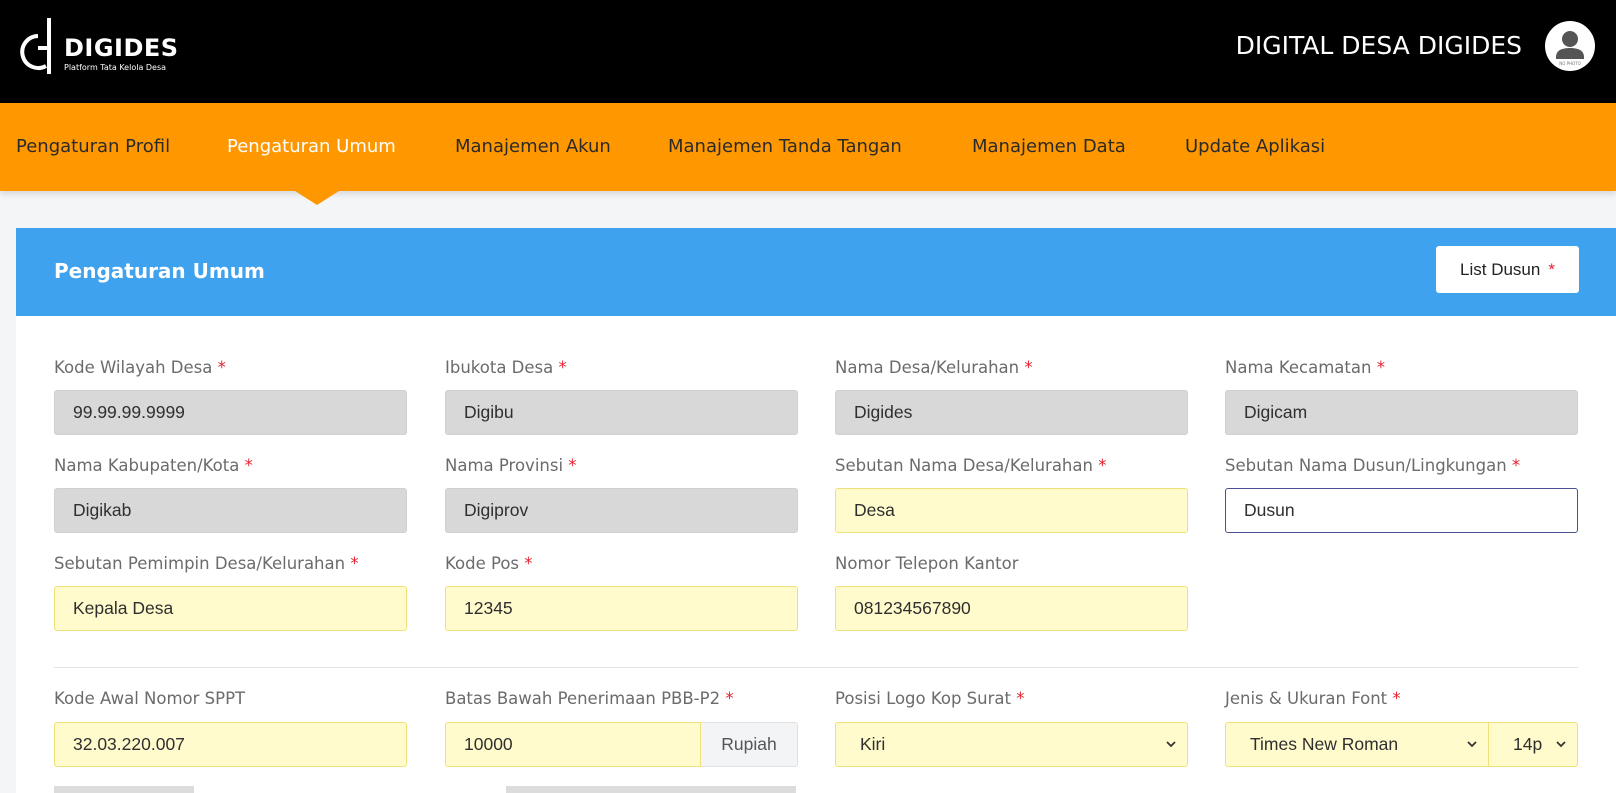  Describe the element at coordinates (816, 272) in the screenshot. I see `card-header: Pengaturan Umum List Dusun *` at that location.